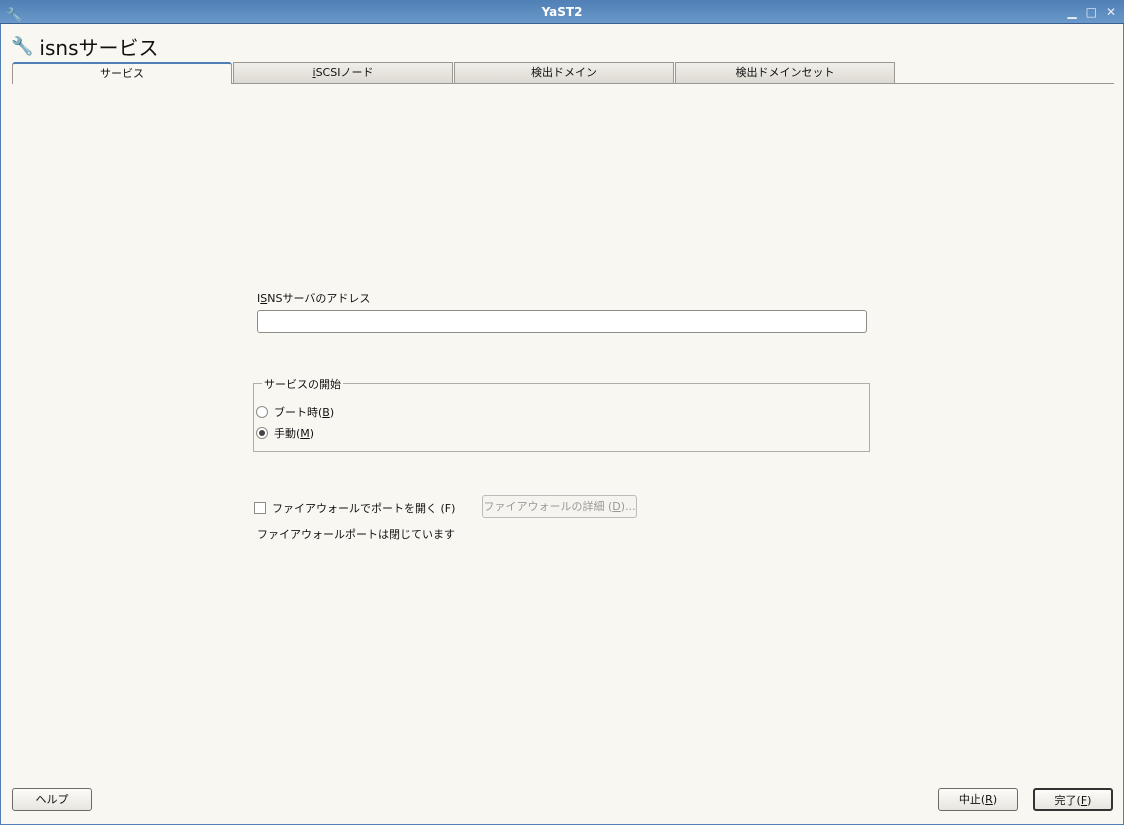 The image size is (1124, 825). I want to click on service-start-group: サービスの開始 ブート時(B) 手動(M), so click(561, 414).